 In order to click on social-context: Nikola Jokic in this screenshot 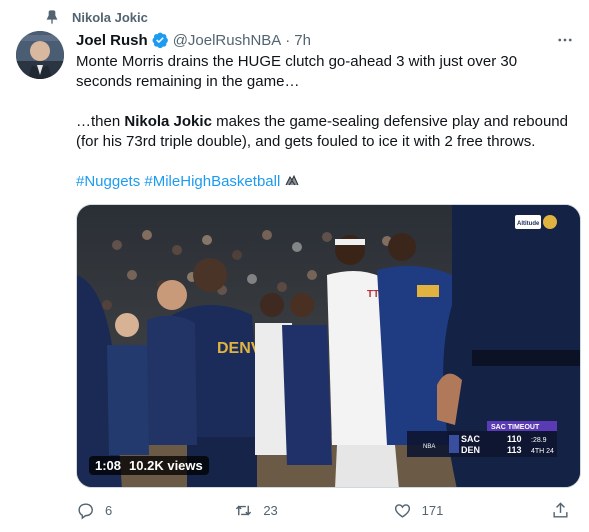, I will do `click(96, 17)`.